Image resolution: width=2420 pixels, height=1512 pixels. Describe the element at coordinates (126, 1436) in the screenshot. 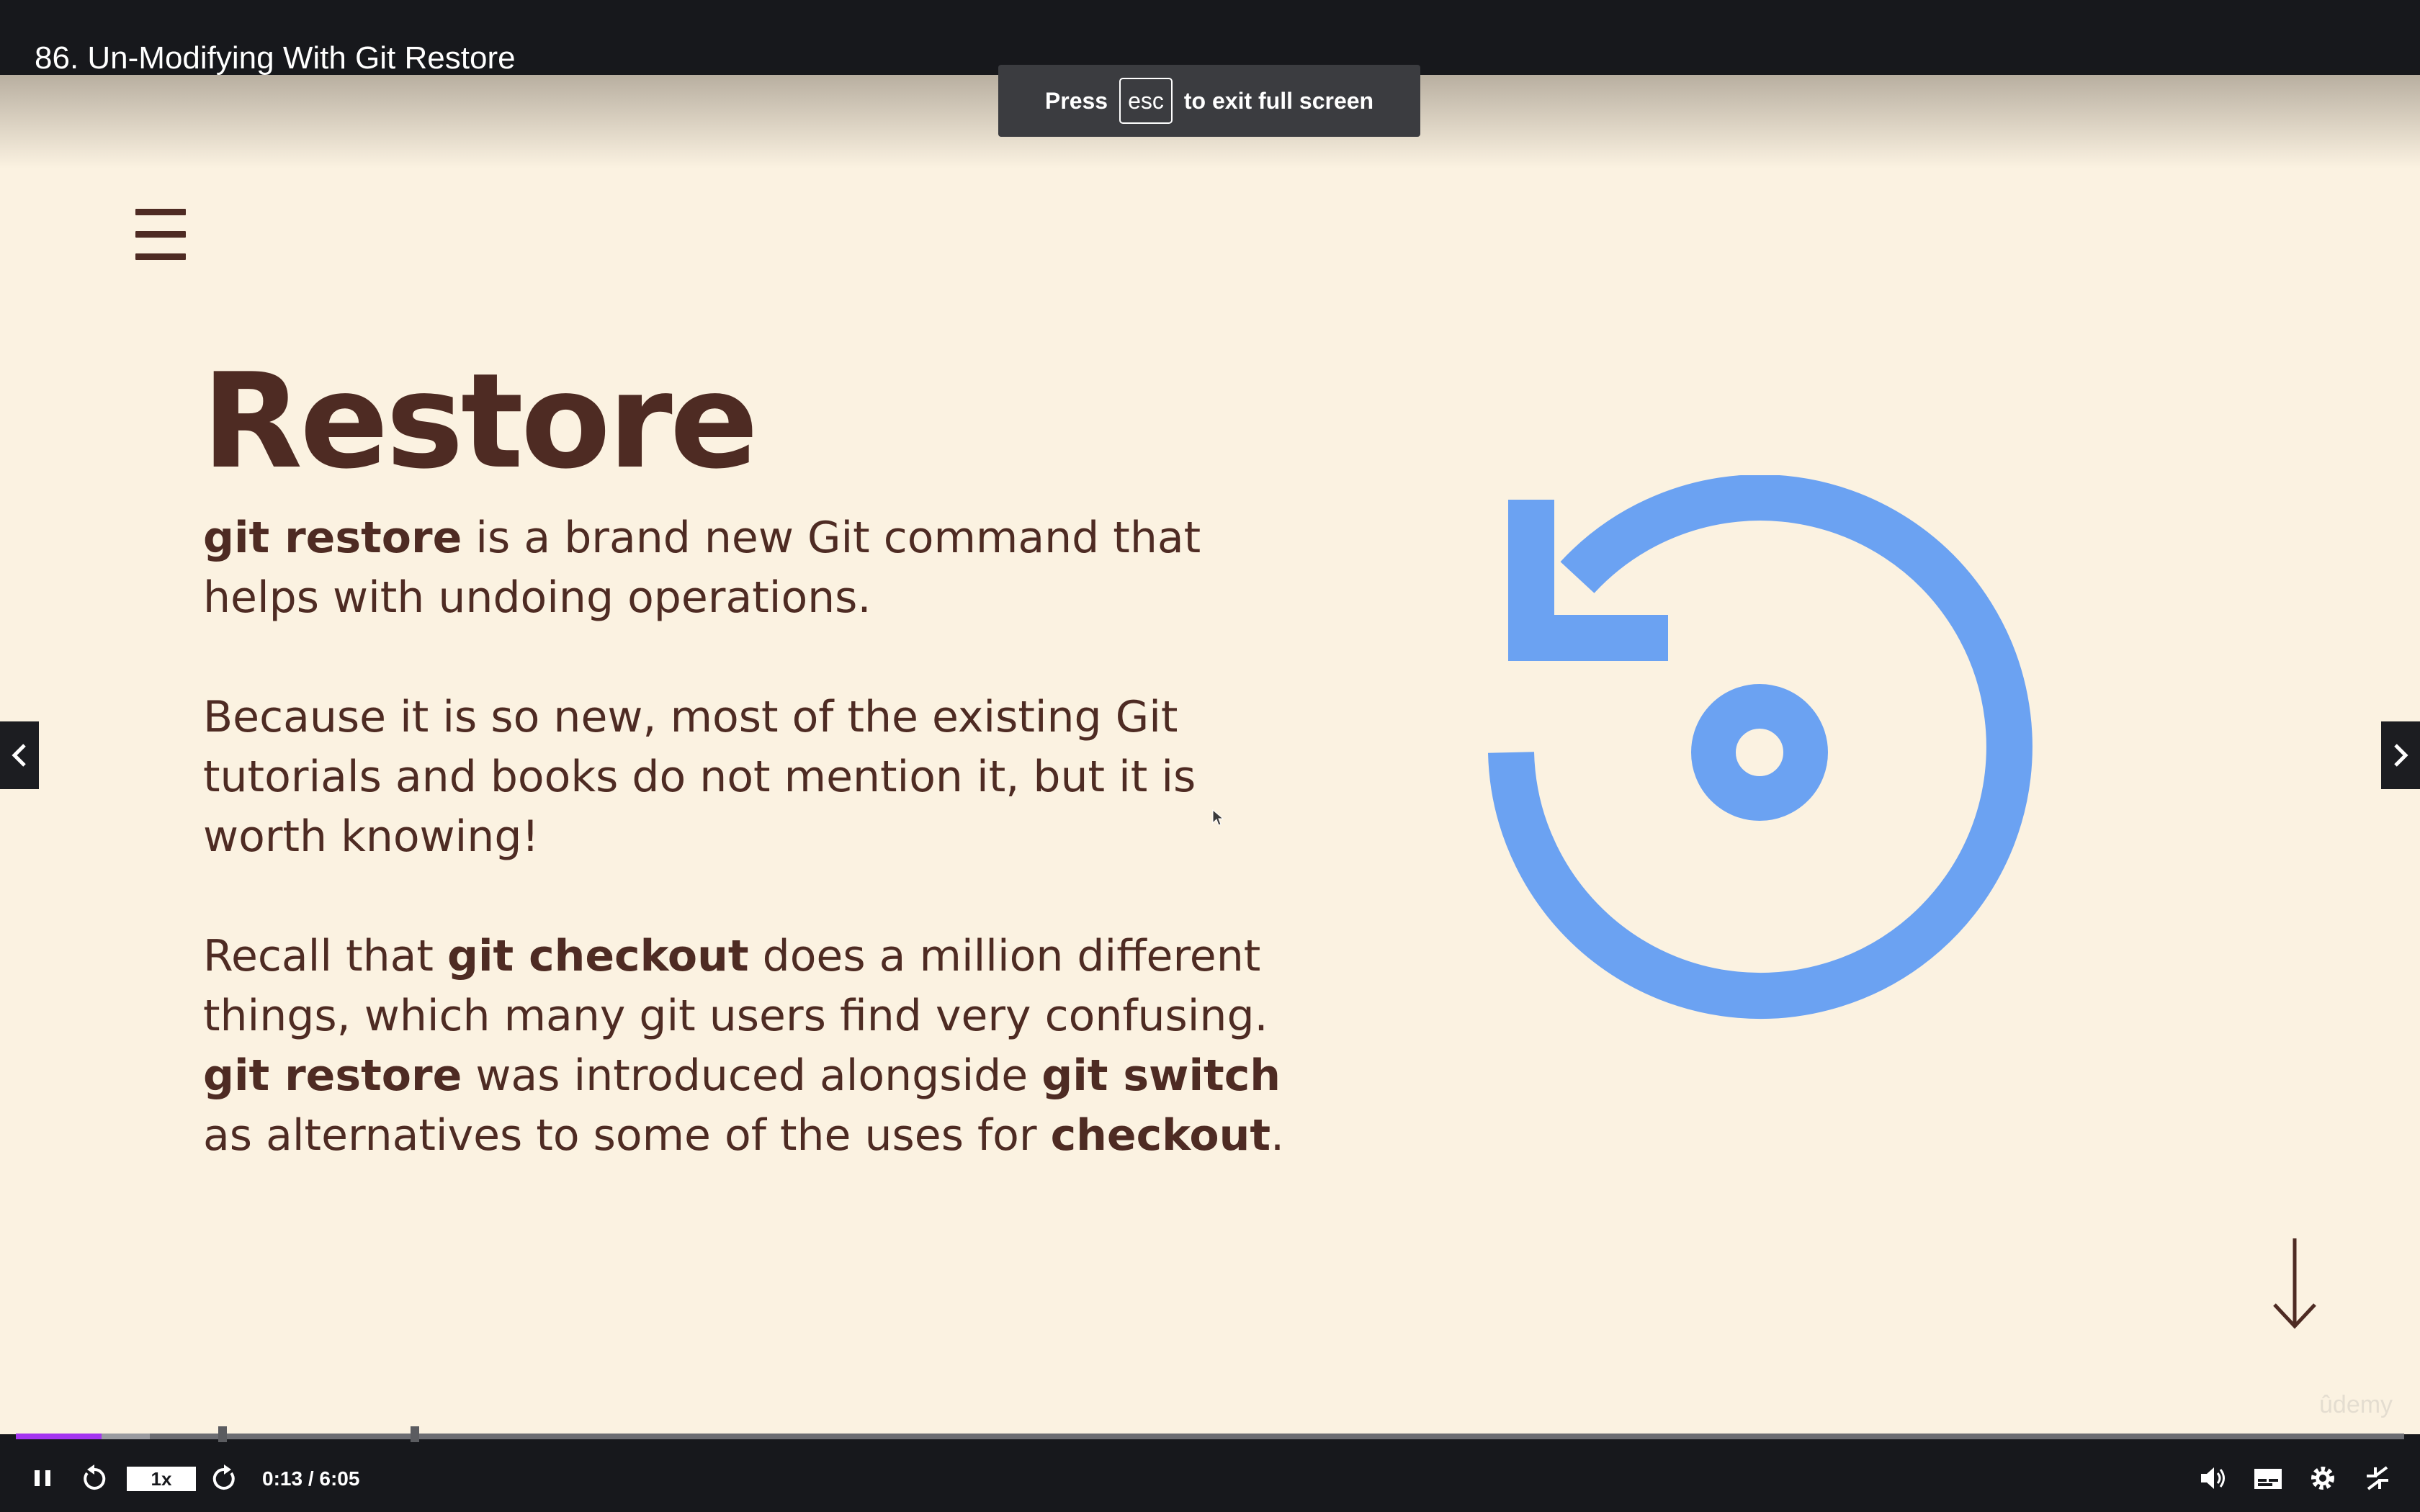

I see `progress-buffered` at that location.